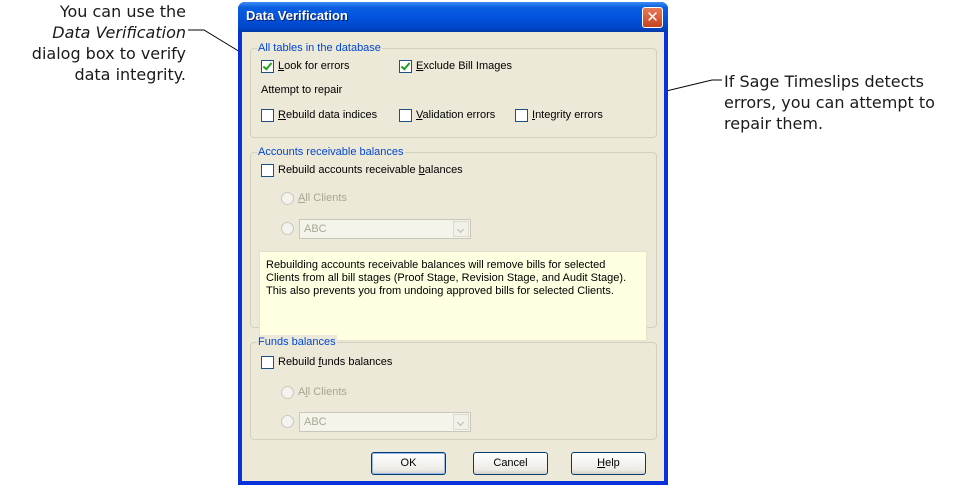 The width and height of the screenshot is (956, 487). Describe the element at coordinates (282, 115) in the screenshot. I see `mnemonic: R` at that location.